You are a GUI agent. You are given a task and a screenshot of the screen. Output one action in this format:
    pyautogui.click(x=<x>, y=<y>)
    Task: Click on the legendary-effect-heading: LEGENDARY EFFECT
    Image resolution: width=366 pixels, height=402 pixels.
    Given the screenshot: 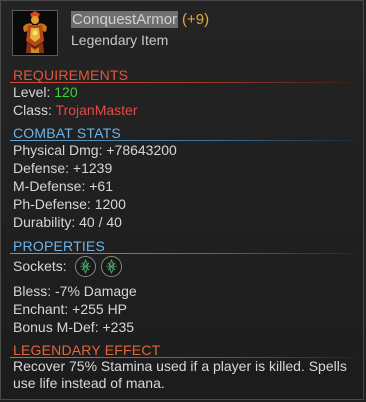 What is the action you would take?
    pyautogui.click(x=87, y=350)
    